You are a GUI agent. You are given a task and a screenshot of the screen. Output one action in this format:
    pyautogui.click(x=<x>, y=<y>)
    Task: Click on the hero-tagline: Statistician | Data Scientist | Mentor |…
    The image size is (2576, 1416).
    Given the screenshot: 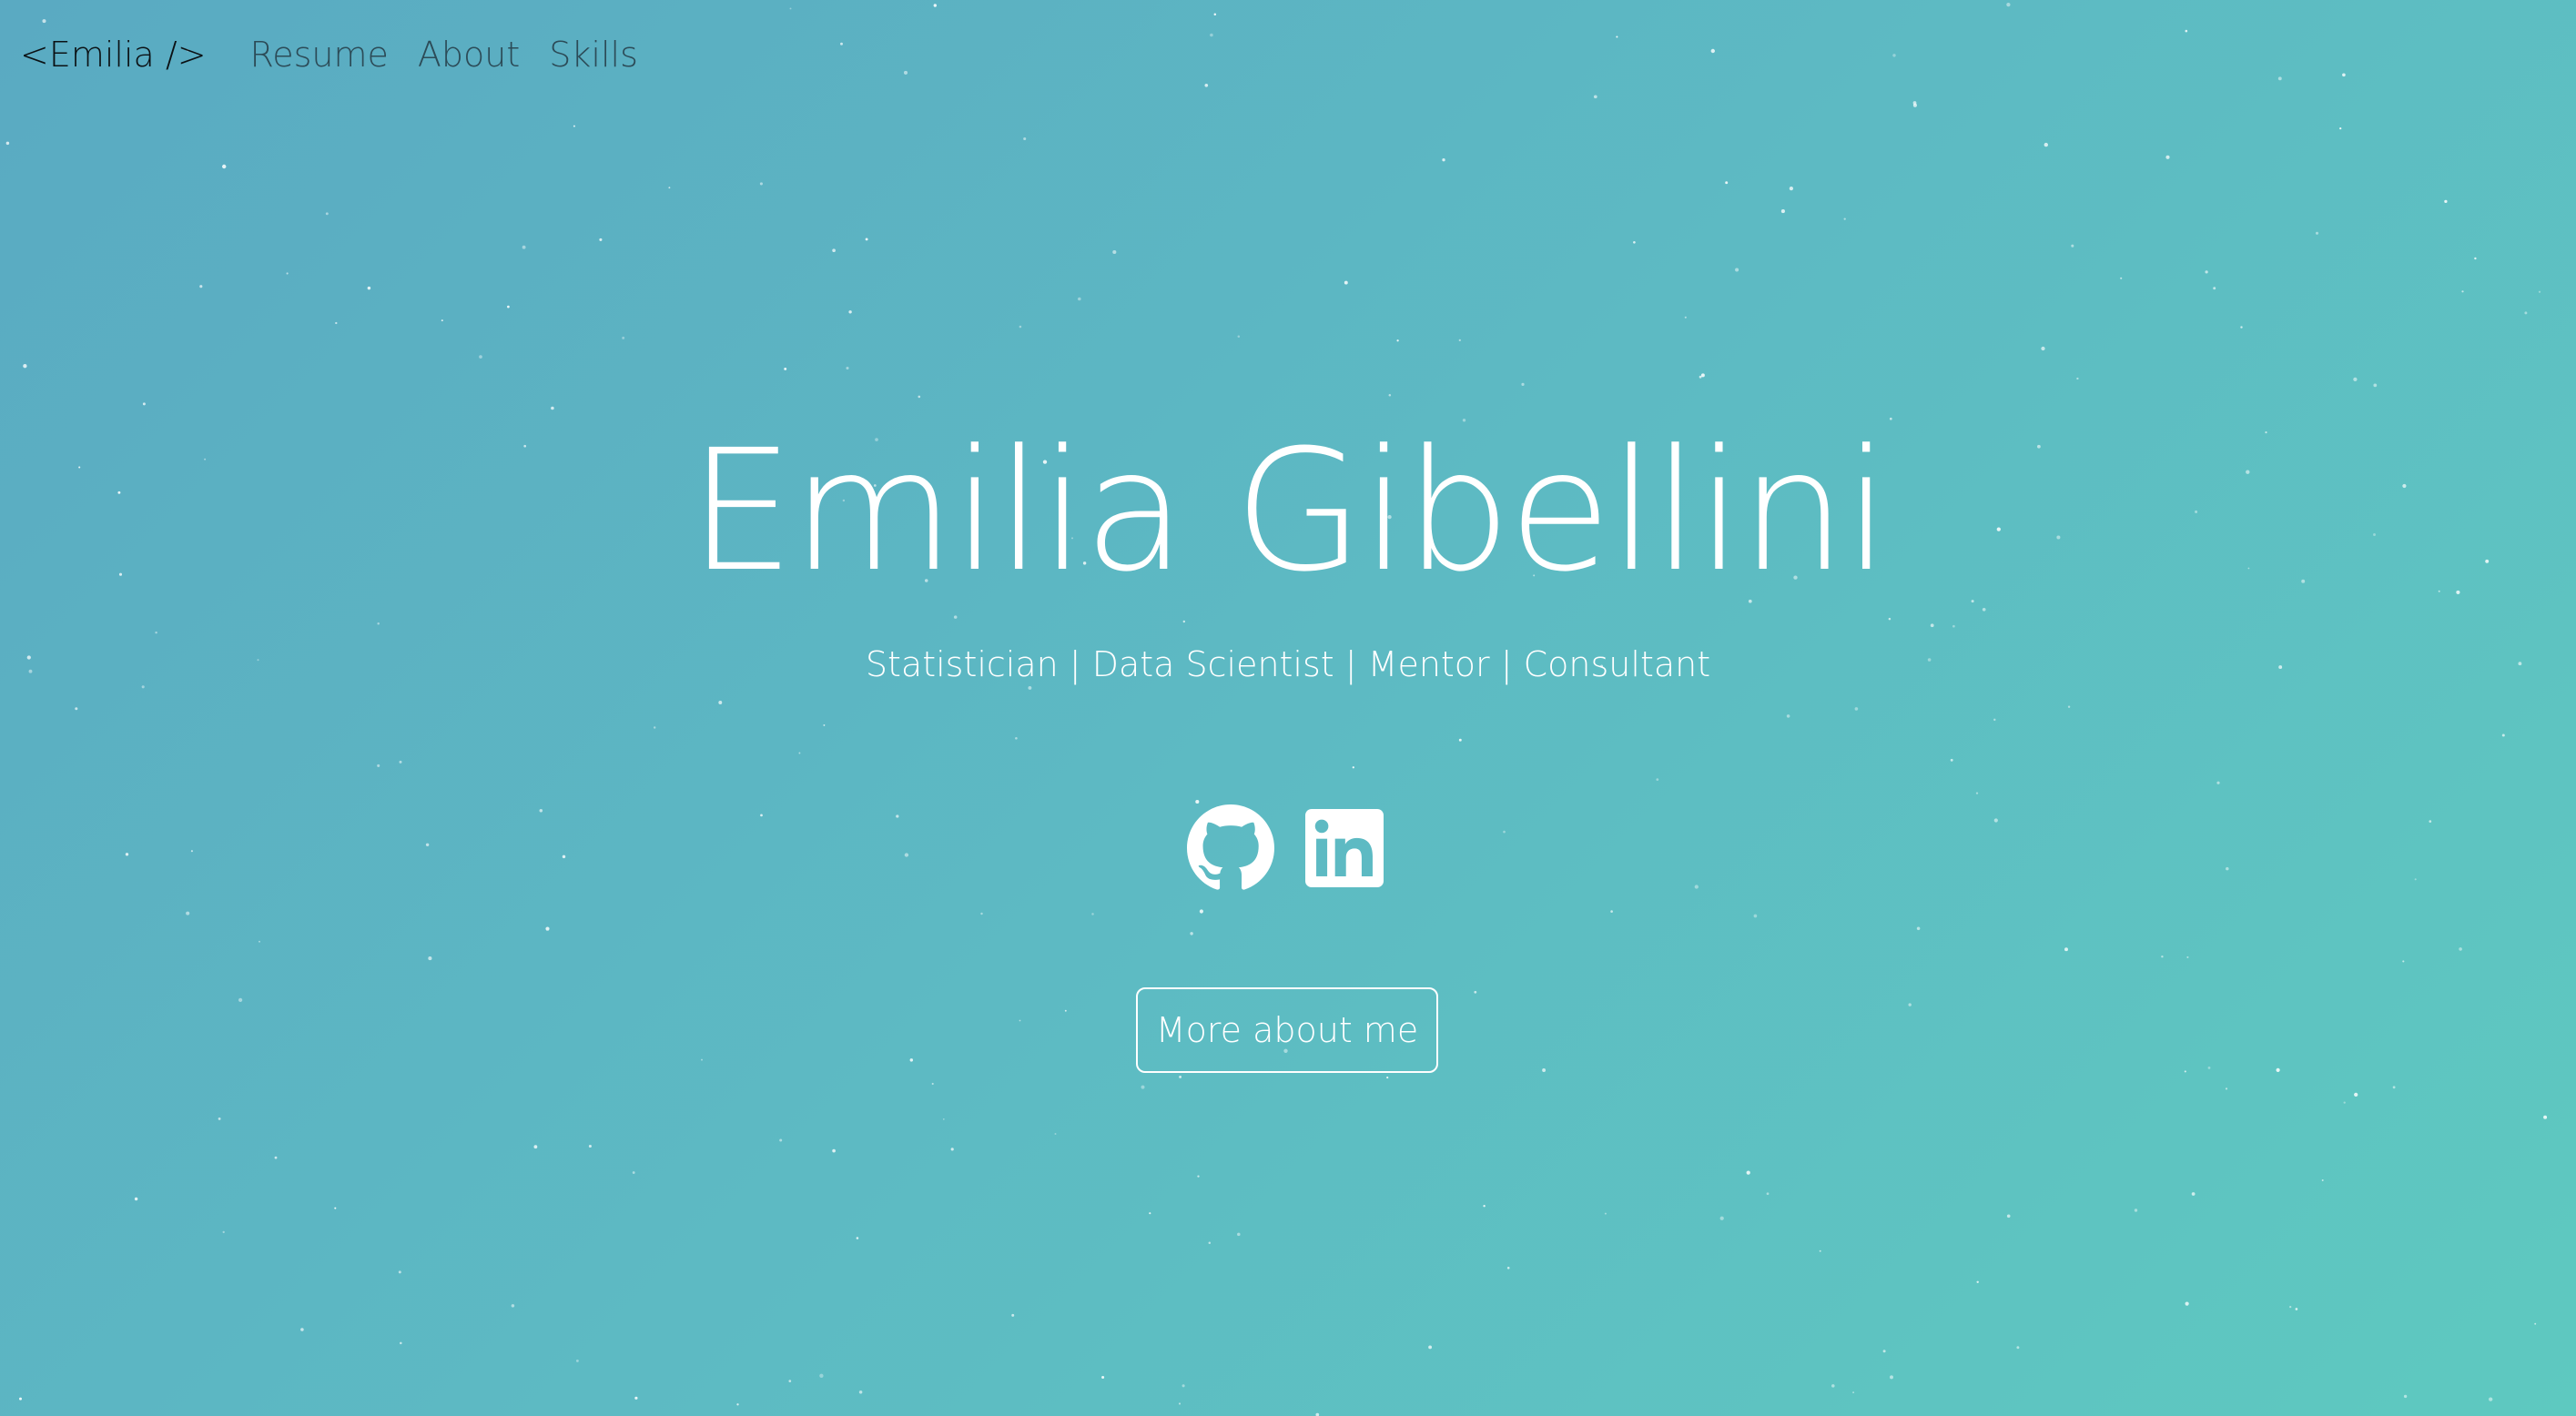 What is the action you would take?
    pyautogui.click(x=1288, y=664)
    